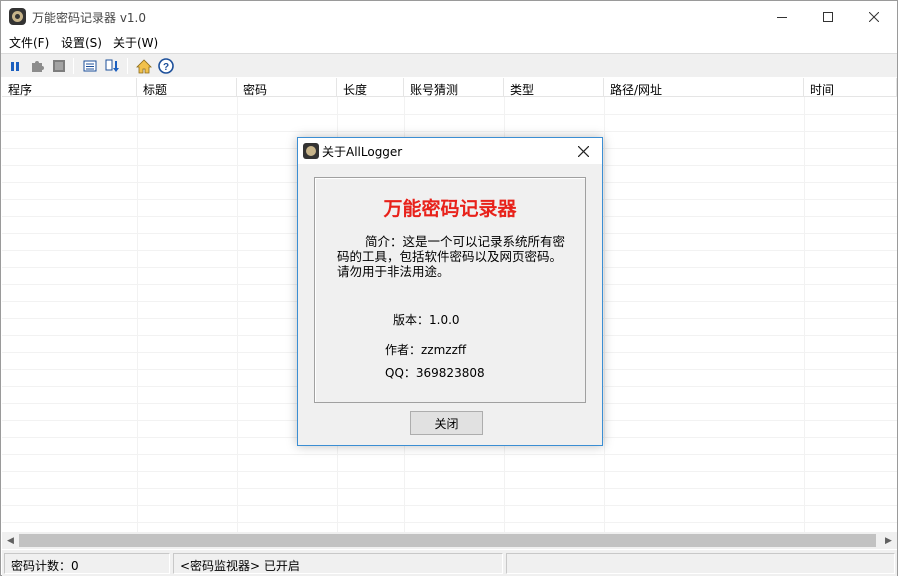 The height and width of the screenshot is (576, 898). Describe the element at coordinates (87, 563) in the screenshot. I see `password-count: 密码计数：0` at that location.